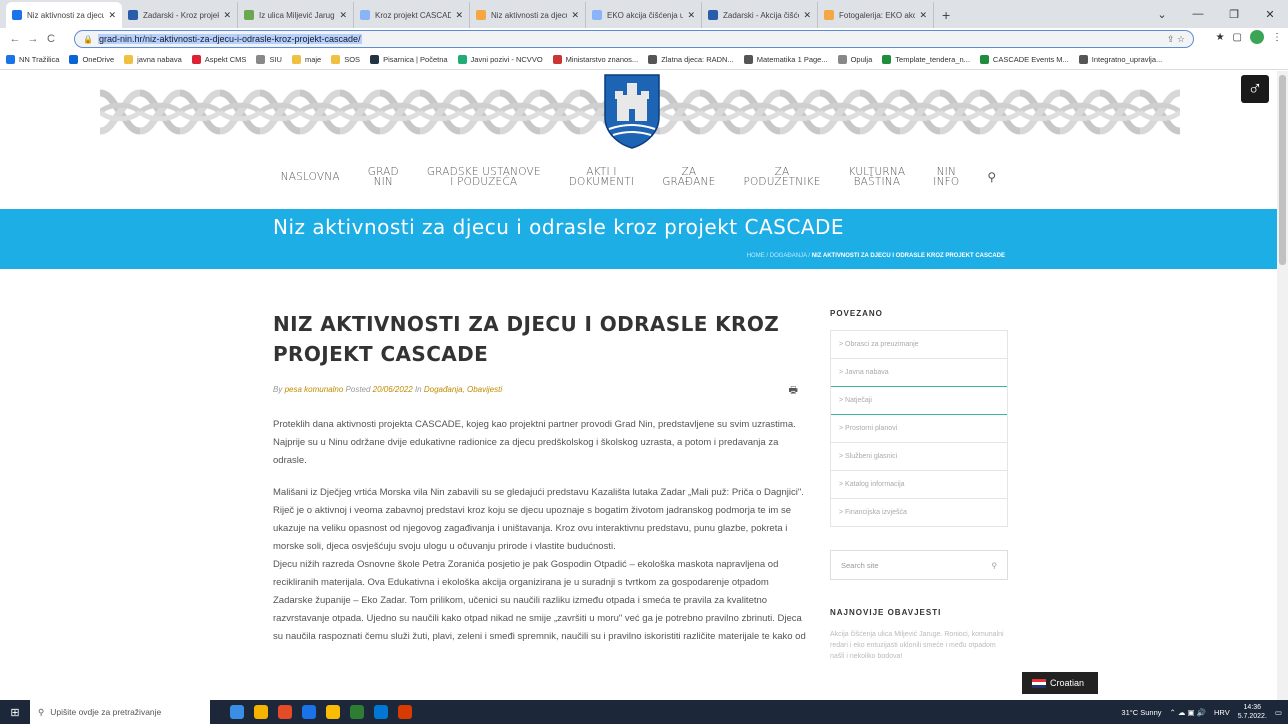 The image size is (1288, 724). I want to click on close-window-button: ✕, so click(1270, 14).